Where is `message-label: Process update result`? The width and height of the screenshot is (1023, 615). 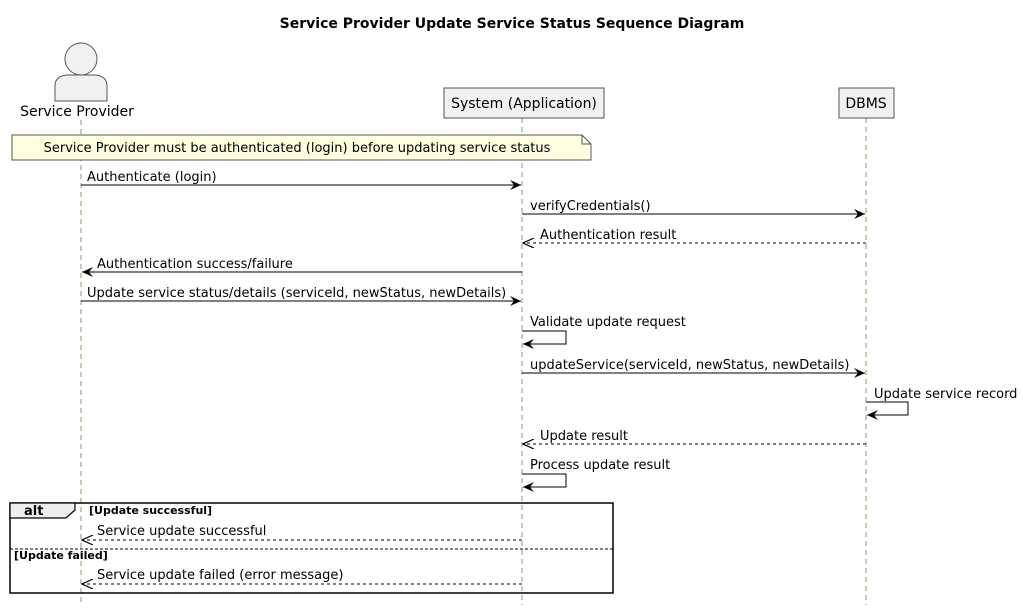 message-label: Process update result is located at coordinates (600, 465).